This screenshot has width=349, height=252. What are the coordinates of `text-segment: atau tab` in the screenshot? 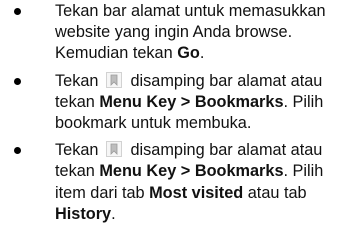 It's located at (275, 192).